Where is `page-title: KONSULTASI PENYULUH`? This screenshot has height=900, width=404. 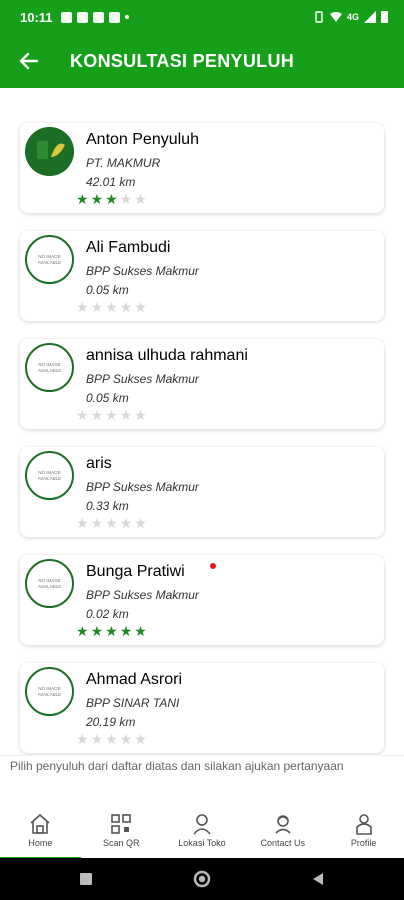
page-title: KONSULTASI PENYULUH is located at coordinates (182, 60).